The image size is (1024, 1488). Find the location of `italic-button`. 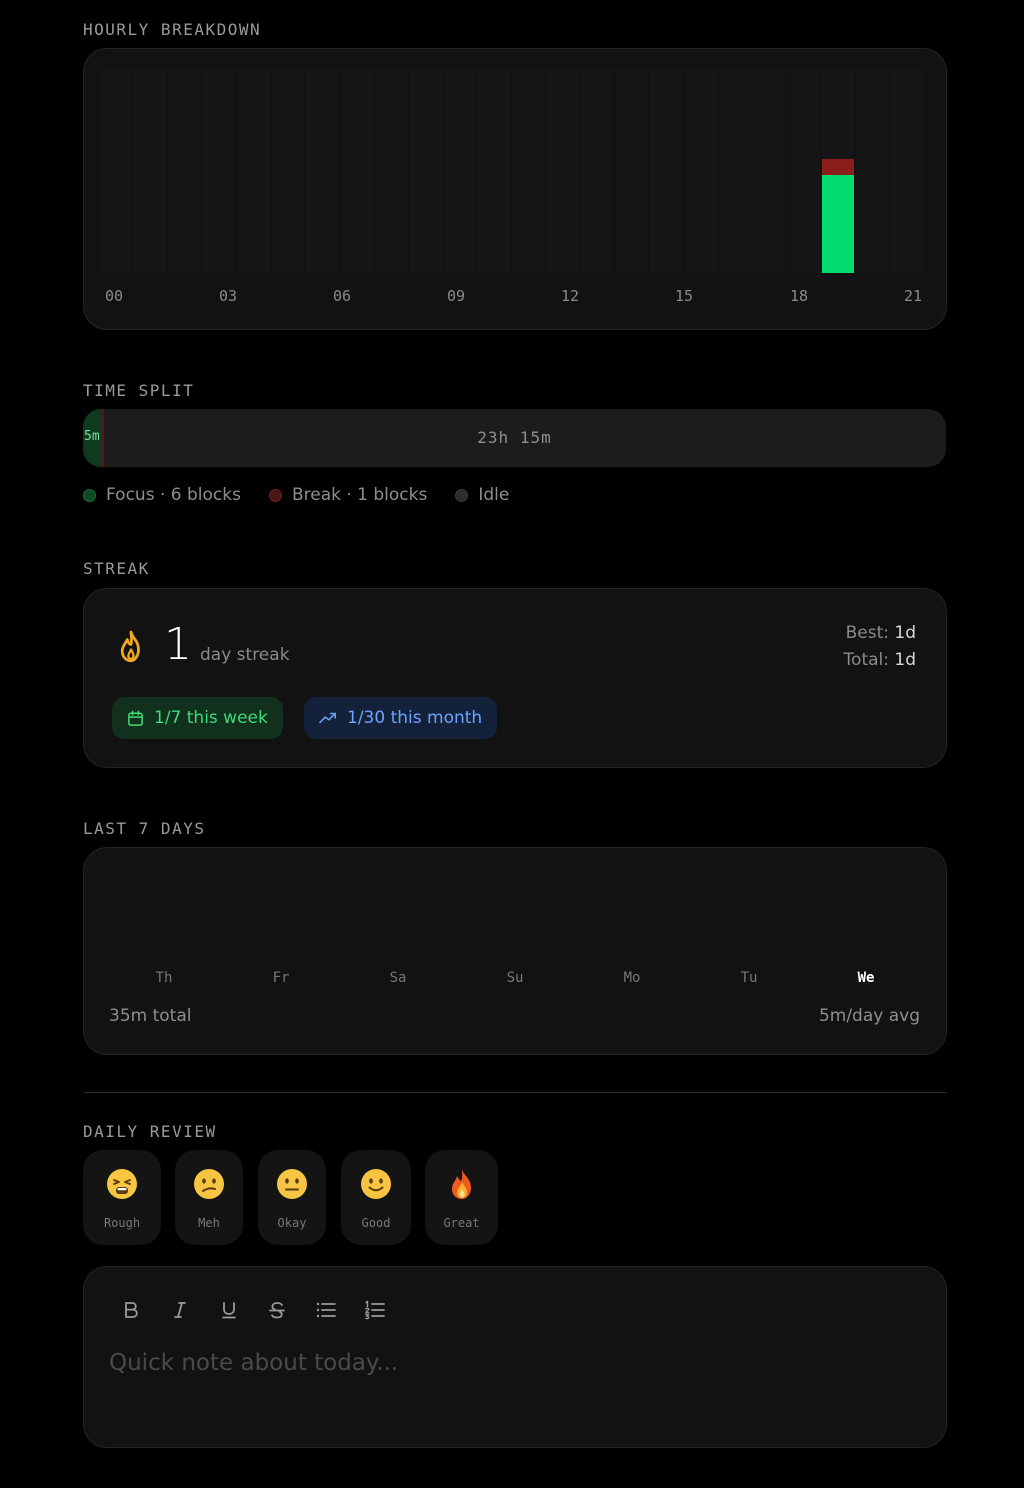

italic-button is located at coordinates (180, 1310).